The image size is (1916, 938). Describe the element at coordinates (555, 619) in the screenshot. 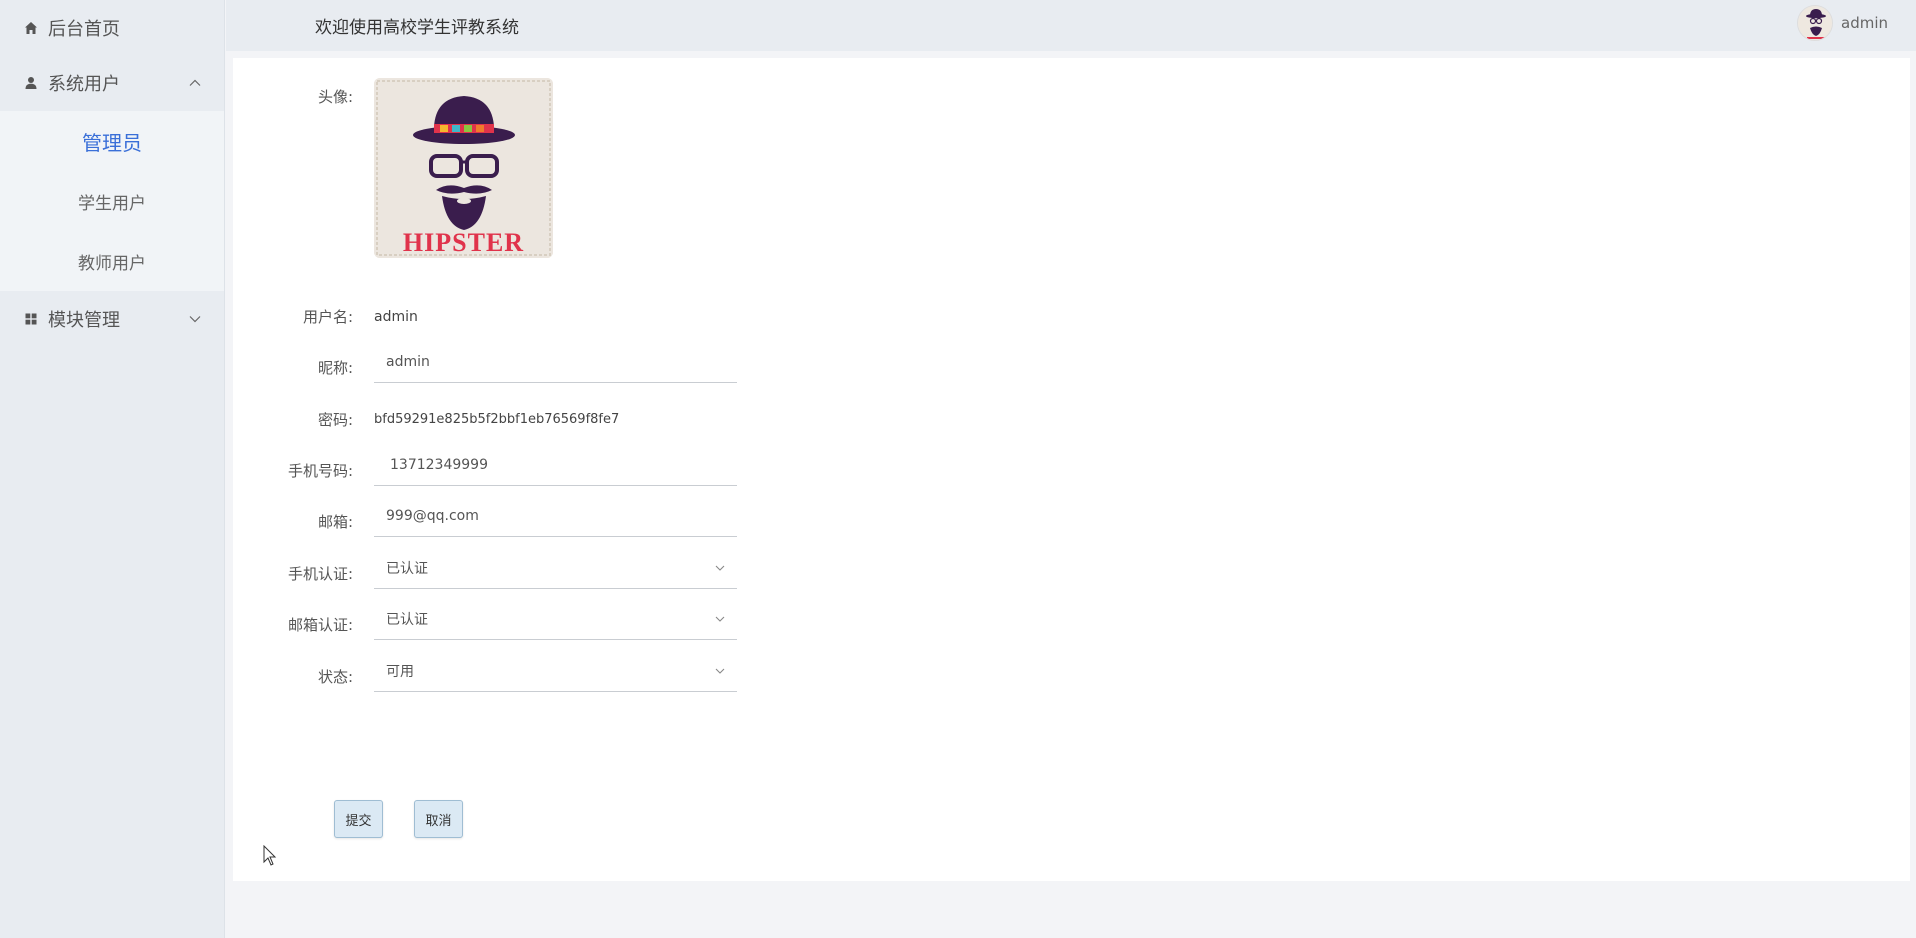

I see `email-verify-select: 已认证` at that location.